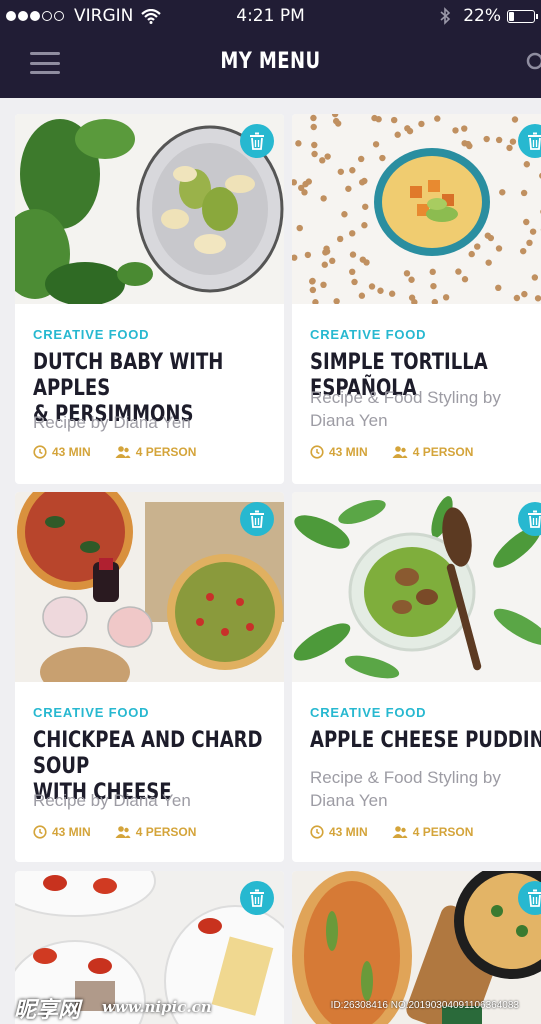 This screenshot has height=1024, width=541. I want to click on recipe-photo-pudding, so click(416, 587).